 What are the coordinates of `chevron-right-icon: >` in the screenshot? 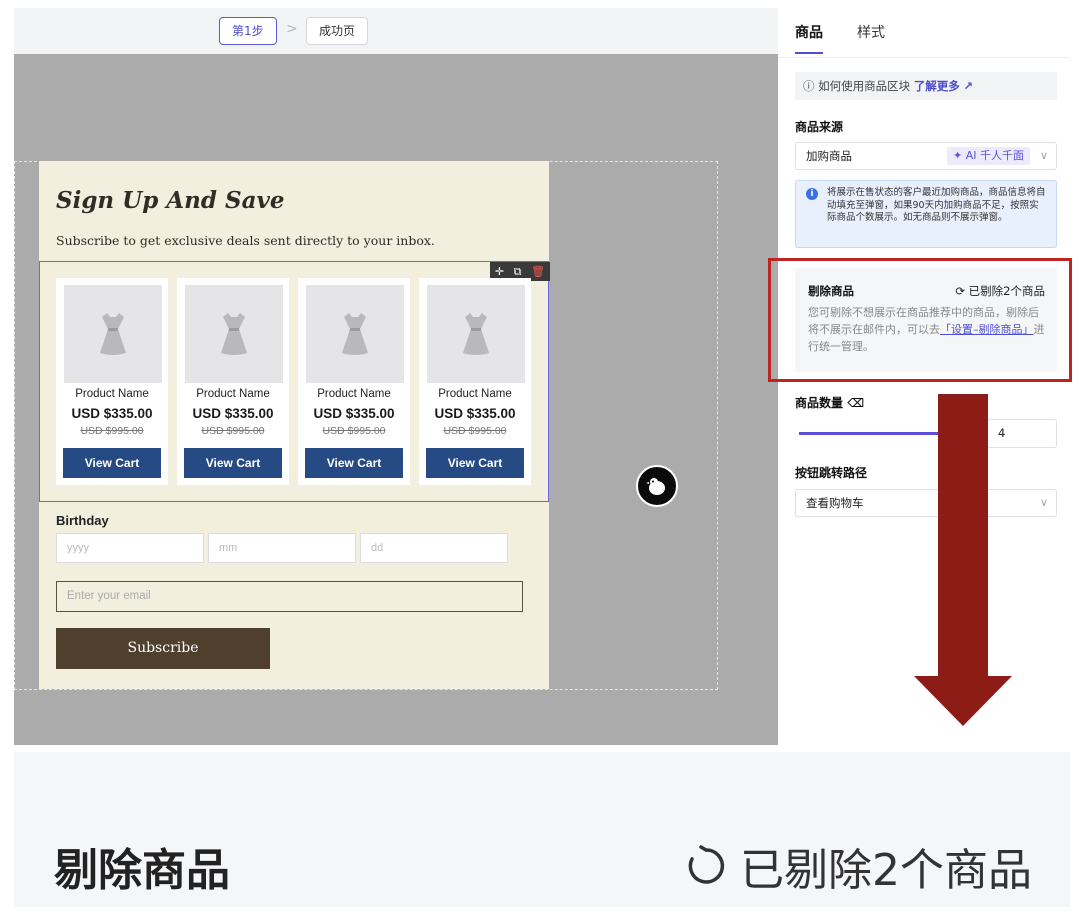 It's located at (292, 29).